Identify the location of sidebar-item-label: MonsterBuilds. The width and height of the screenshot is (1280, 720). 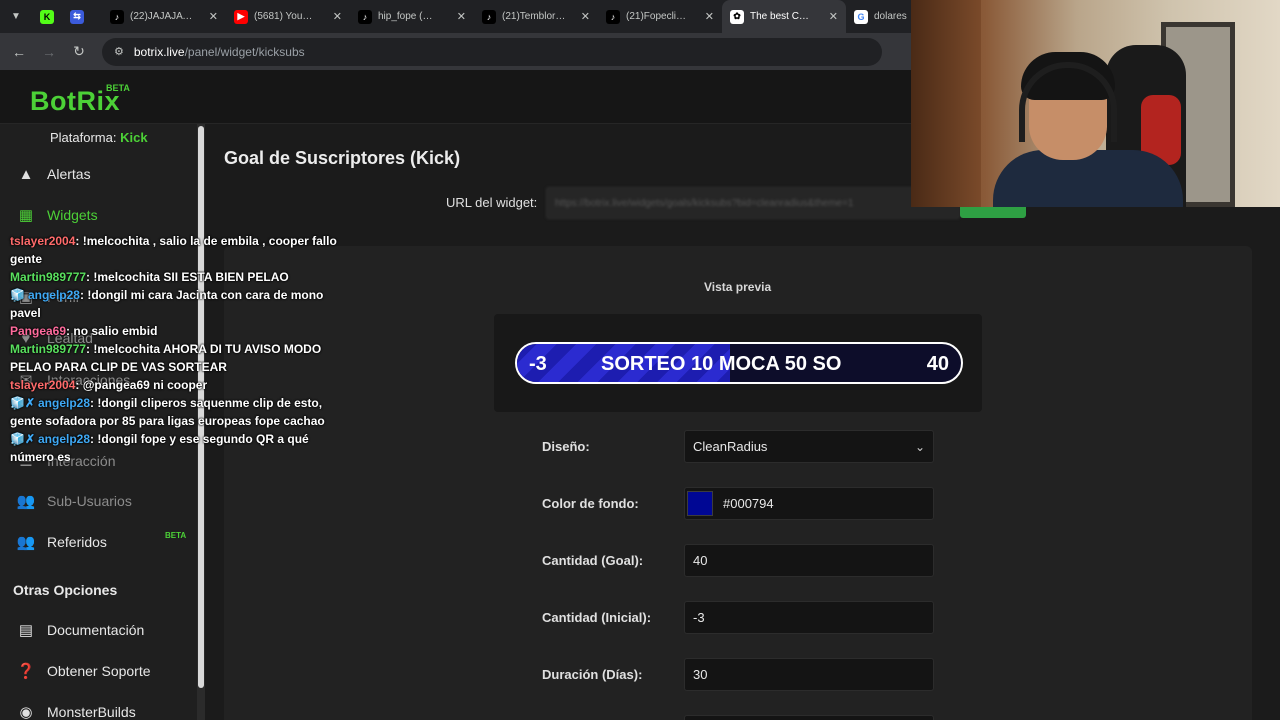
(91, 712).